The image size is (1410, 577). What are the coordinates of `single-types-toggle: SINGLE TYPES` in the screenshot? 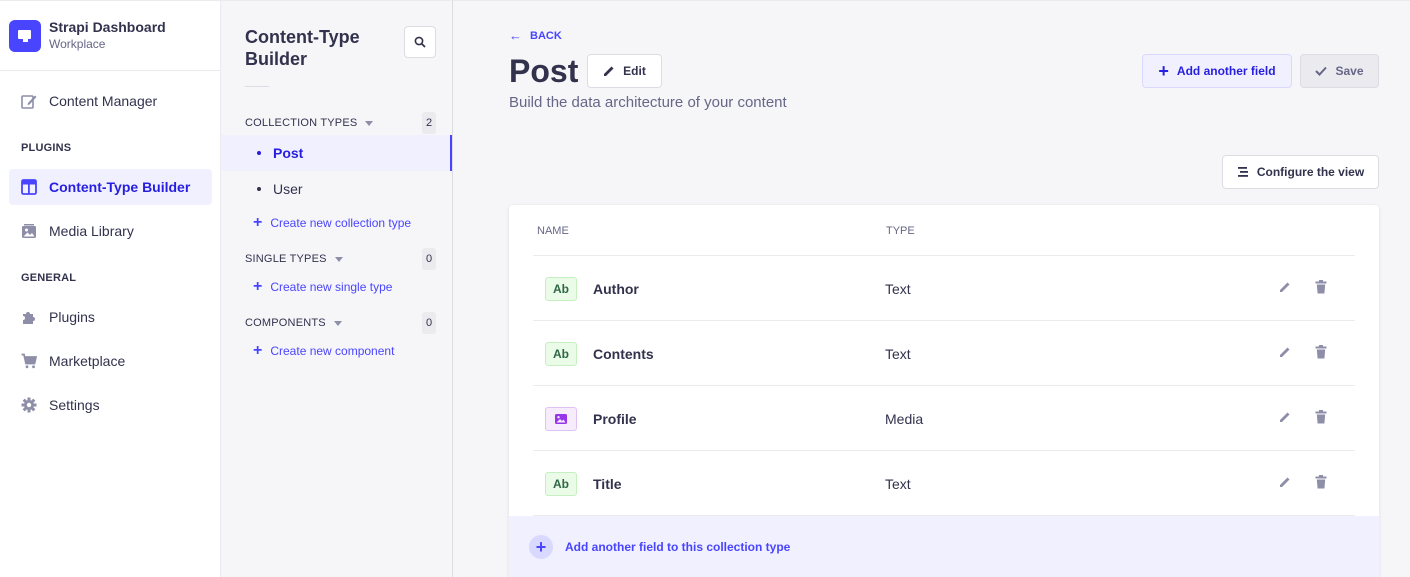 It's located at (294, 259).